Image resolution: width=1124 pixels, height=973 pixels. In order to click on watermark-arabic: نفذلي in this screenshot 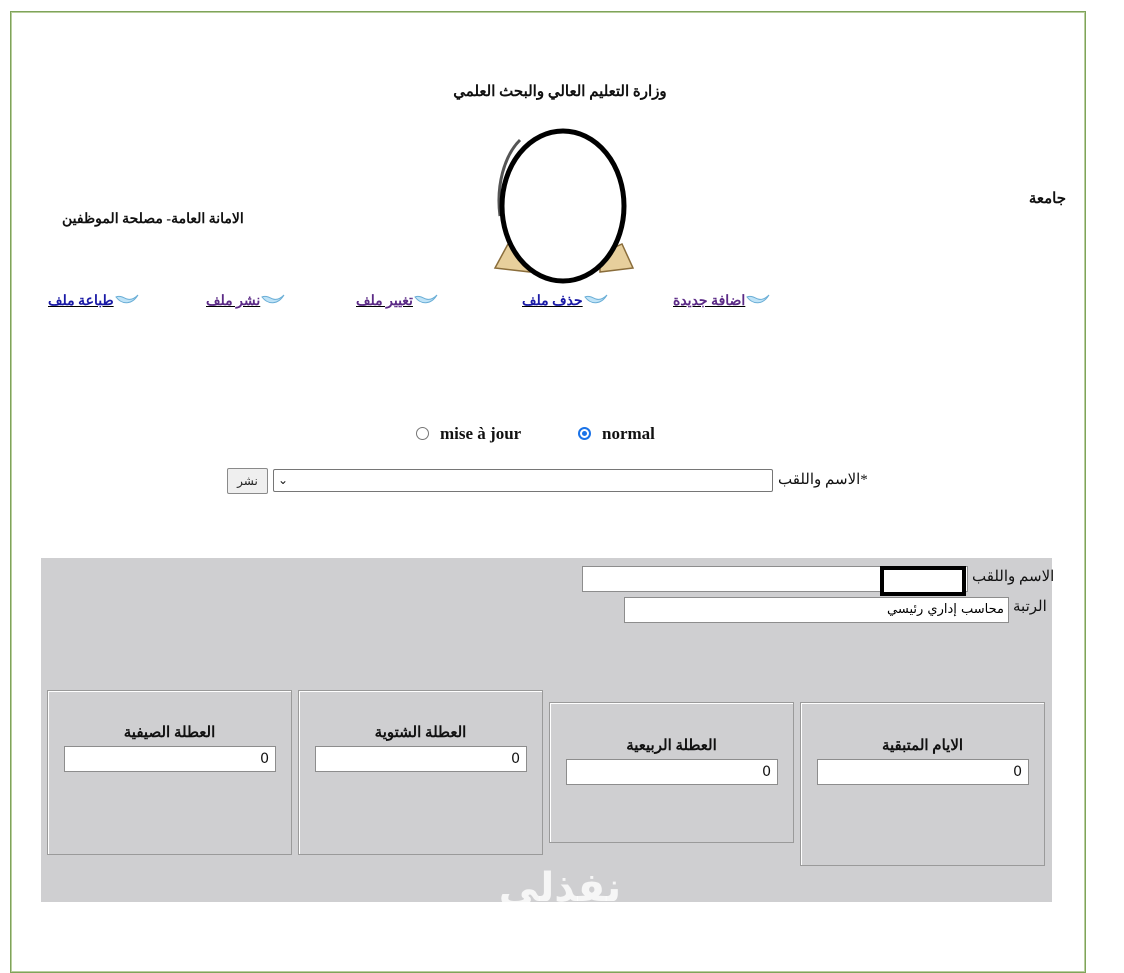, I will do `click(560, 888)`.